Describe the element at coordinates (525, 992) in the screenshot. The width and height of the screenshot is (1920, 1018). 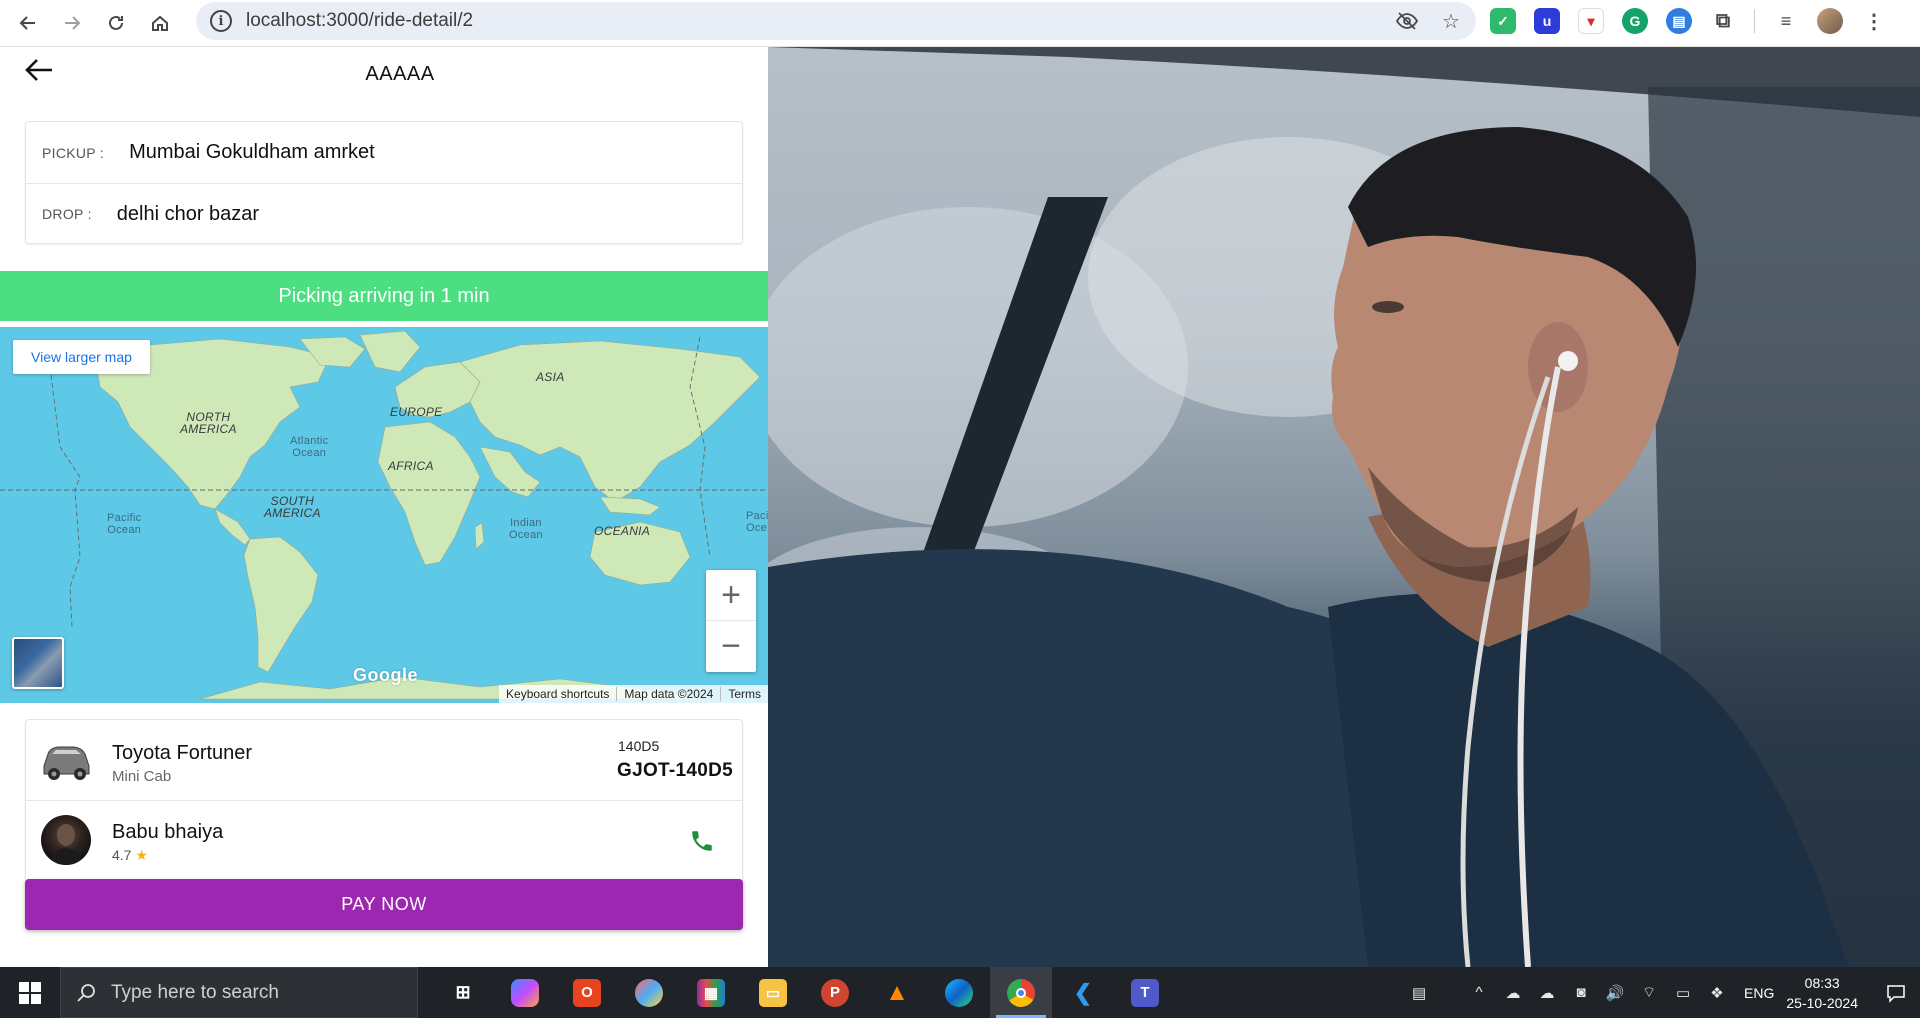
I see `copilot-icon` at that location.